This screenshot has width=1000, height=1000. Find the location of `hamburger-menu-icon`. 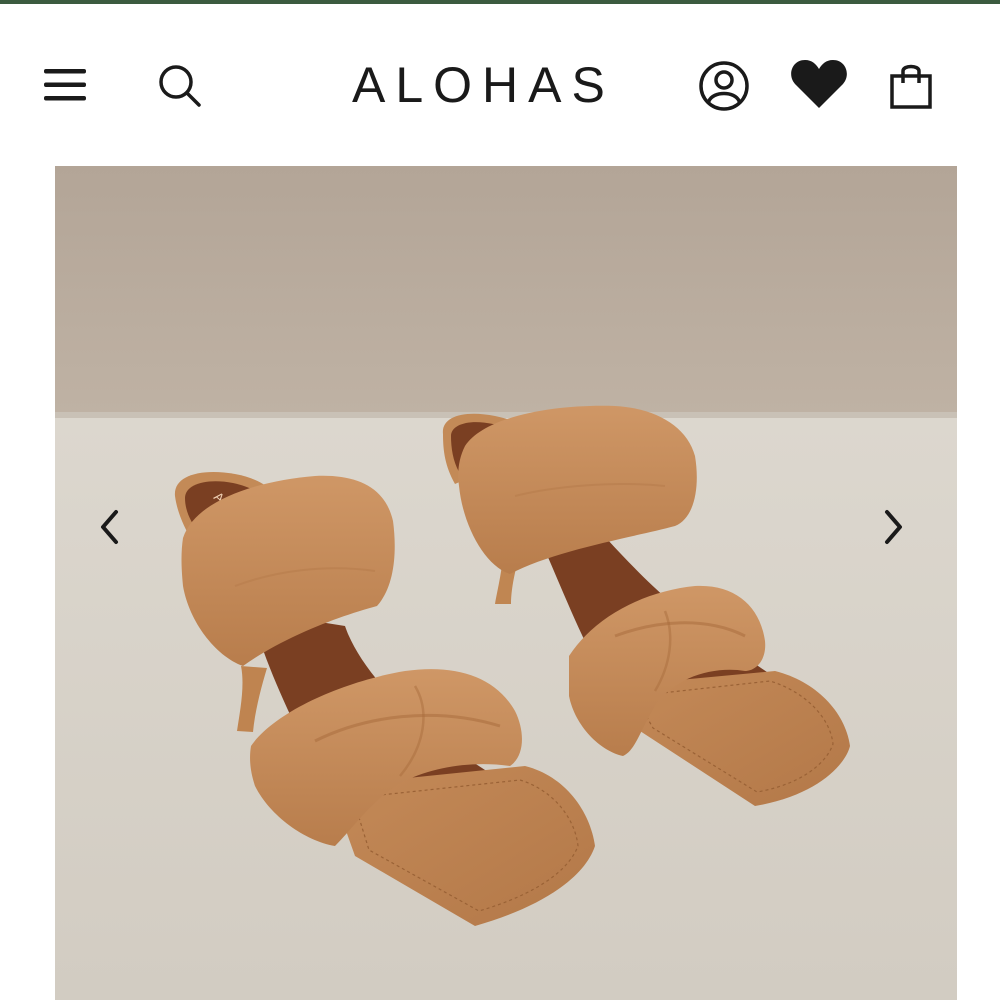

hamburger-menu-icon is located at coordinates (65, 85).